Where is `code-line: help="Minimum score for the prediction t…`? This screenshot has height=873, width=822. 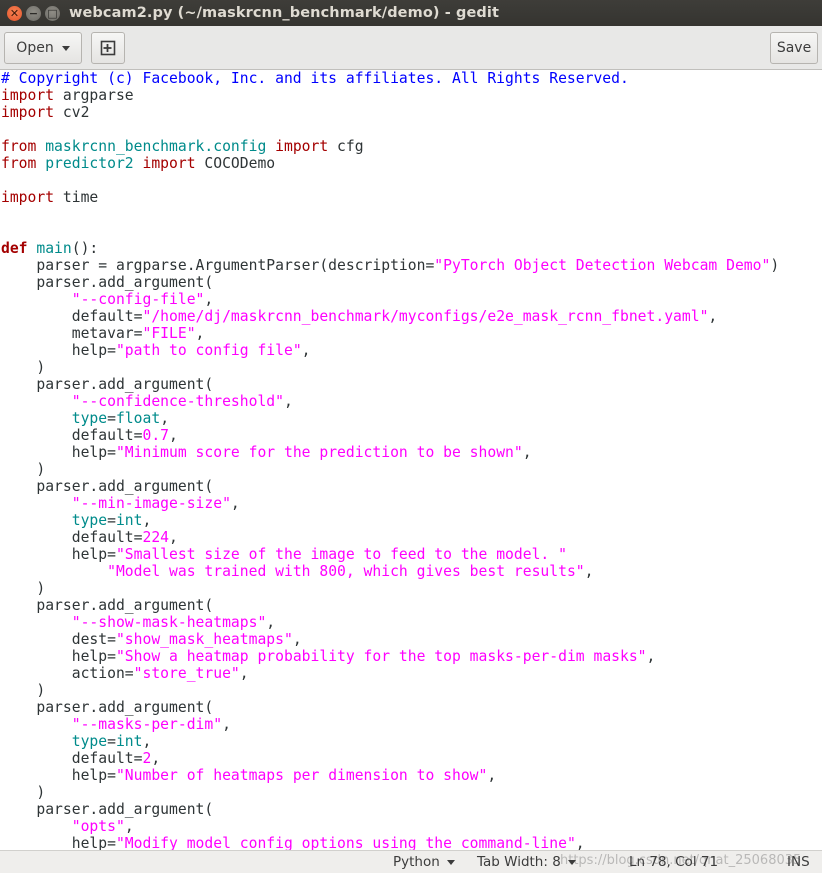
code-line: help="Minimum score for the prediction t… is located at coordinates (390, 452).